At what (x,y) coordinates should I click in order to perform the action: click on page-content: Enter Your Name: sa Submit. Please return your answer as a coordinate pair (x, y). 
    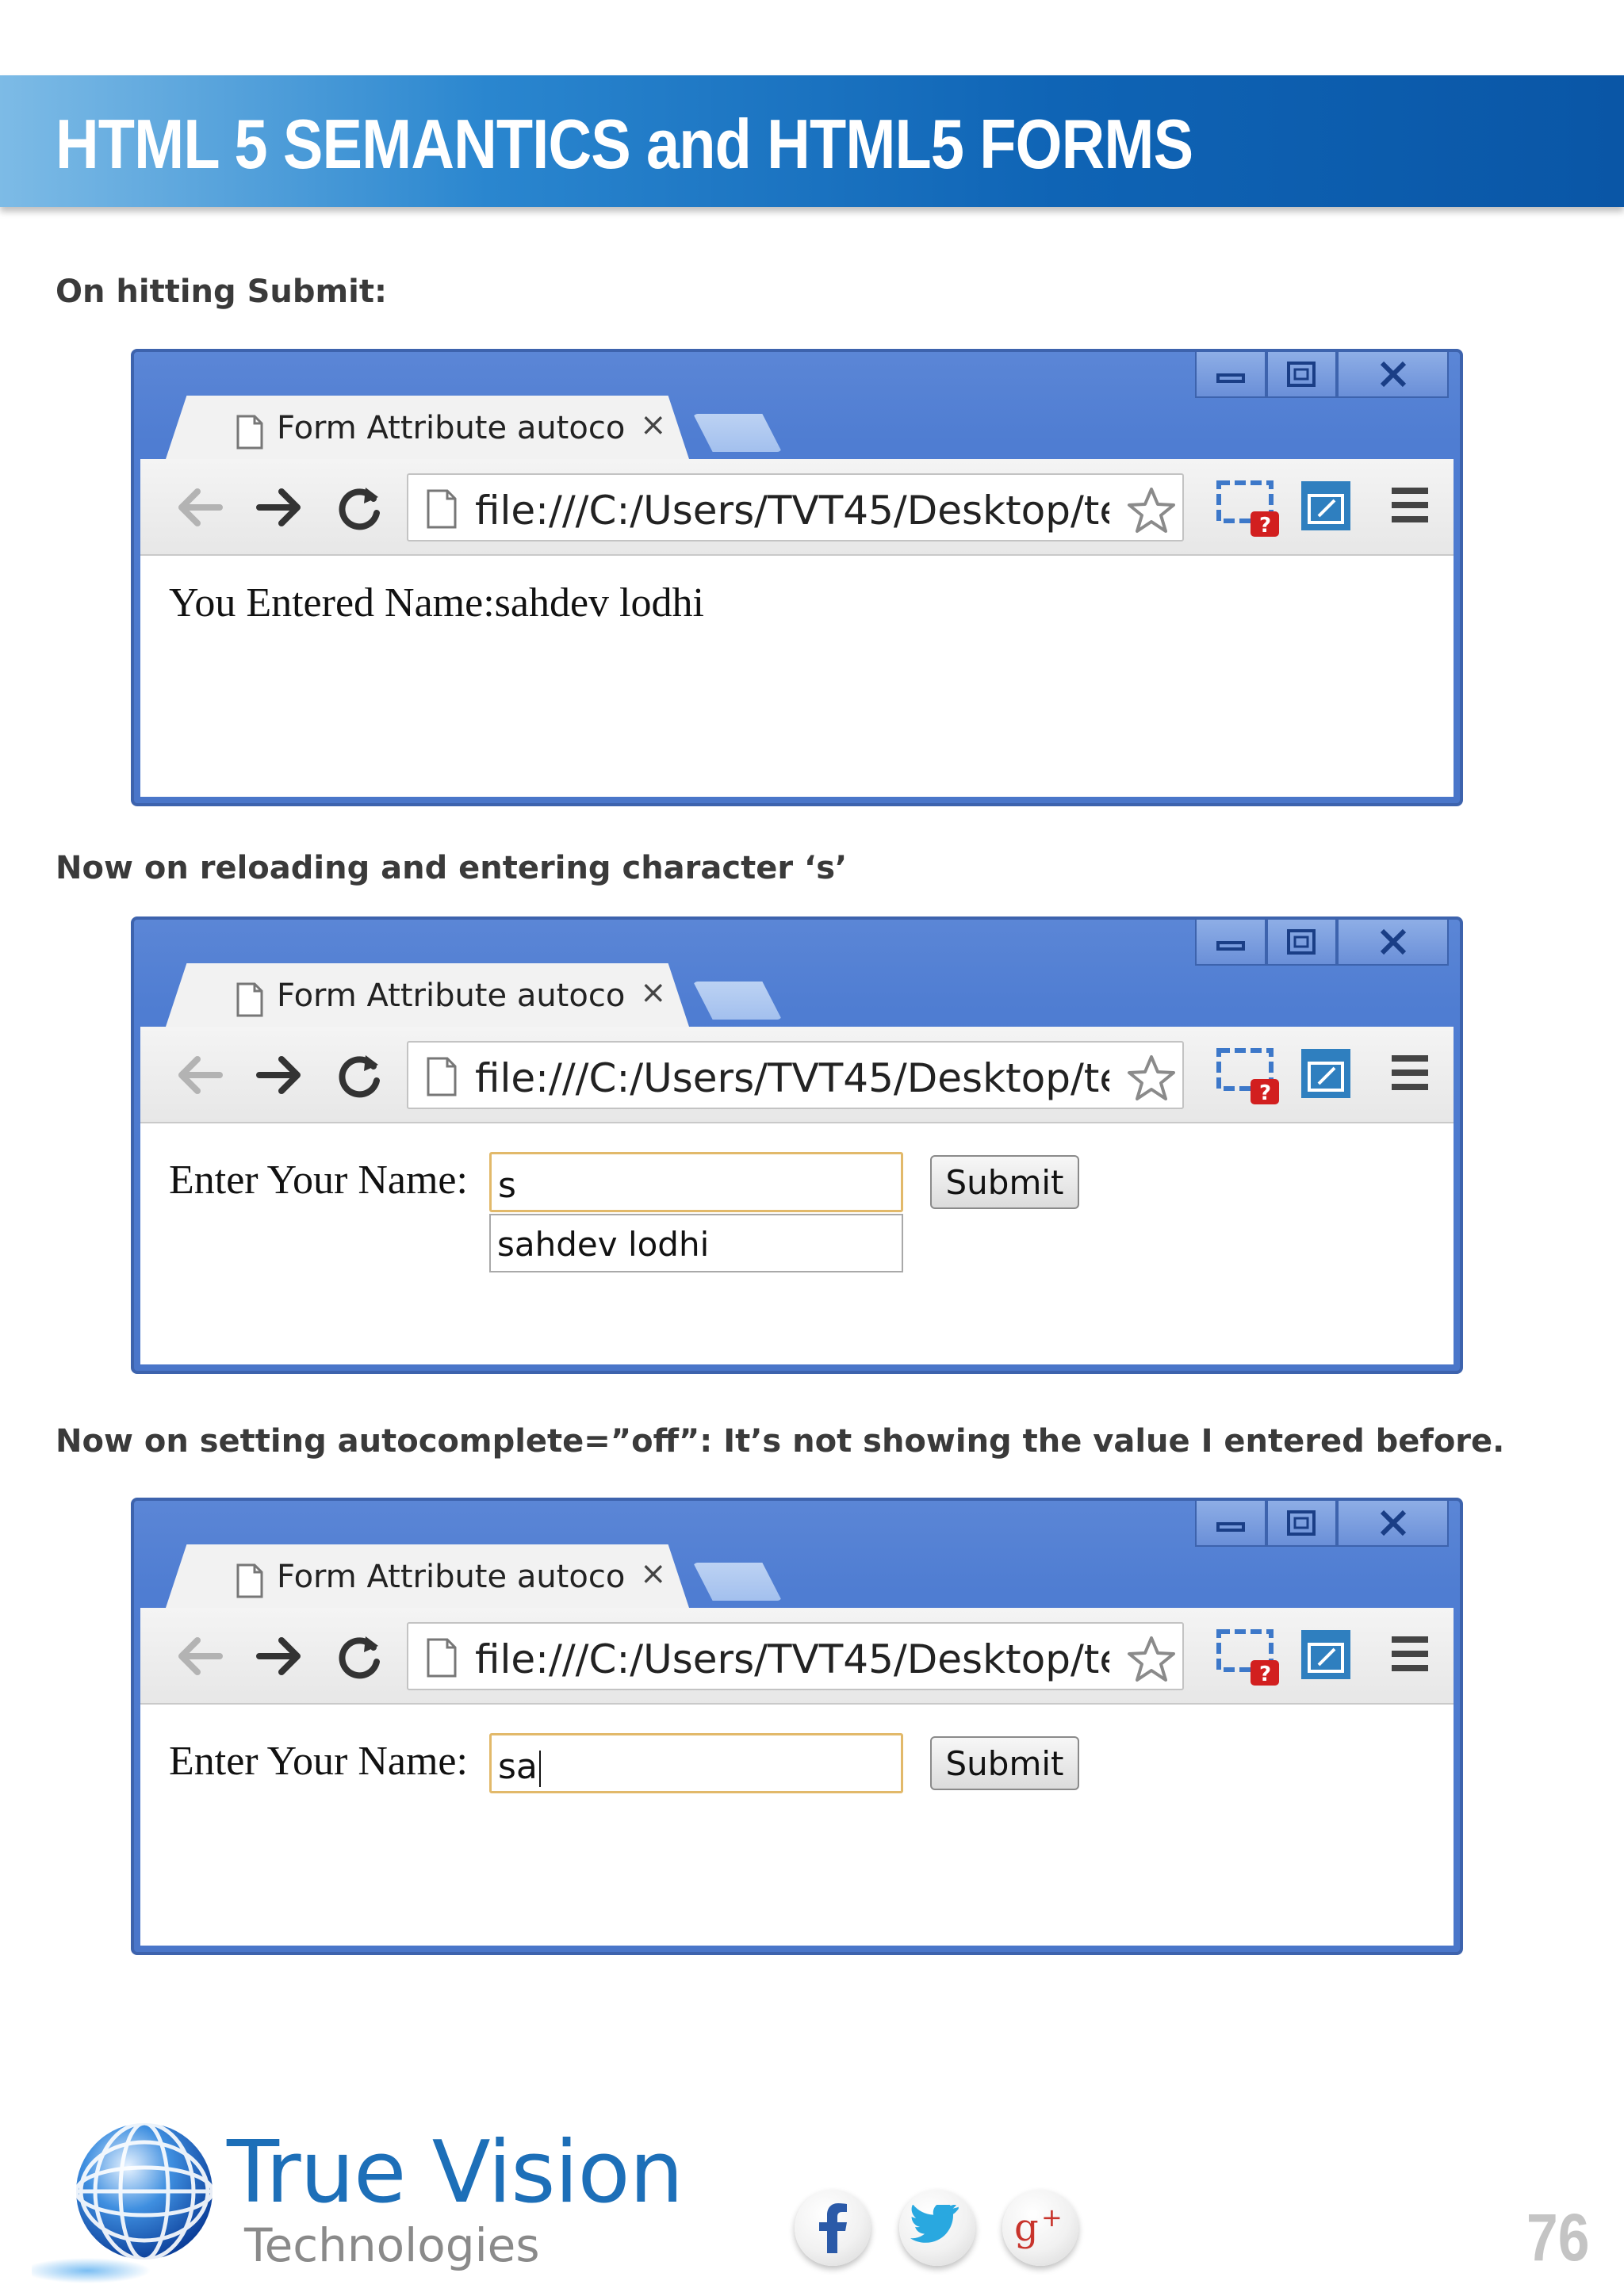
    Looking at the image, I should click on (797, 1826).